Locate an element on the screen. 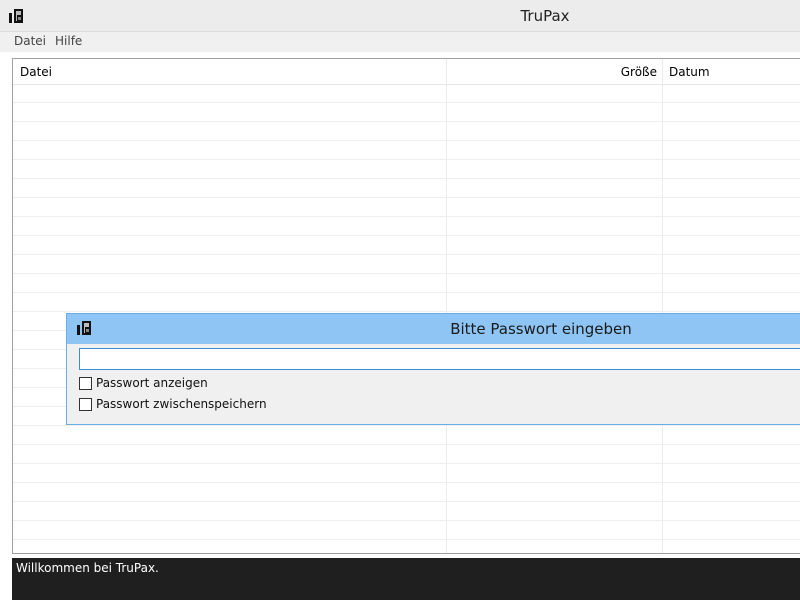 This screenshot has height=600, width=800. menu-datei: Datei is located at coordinates (30, 41).